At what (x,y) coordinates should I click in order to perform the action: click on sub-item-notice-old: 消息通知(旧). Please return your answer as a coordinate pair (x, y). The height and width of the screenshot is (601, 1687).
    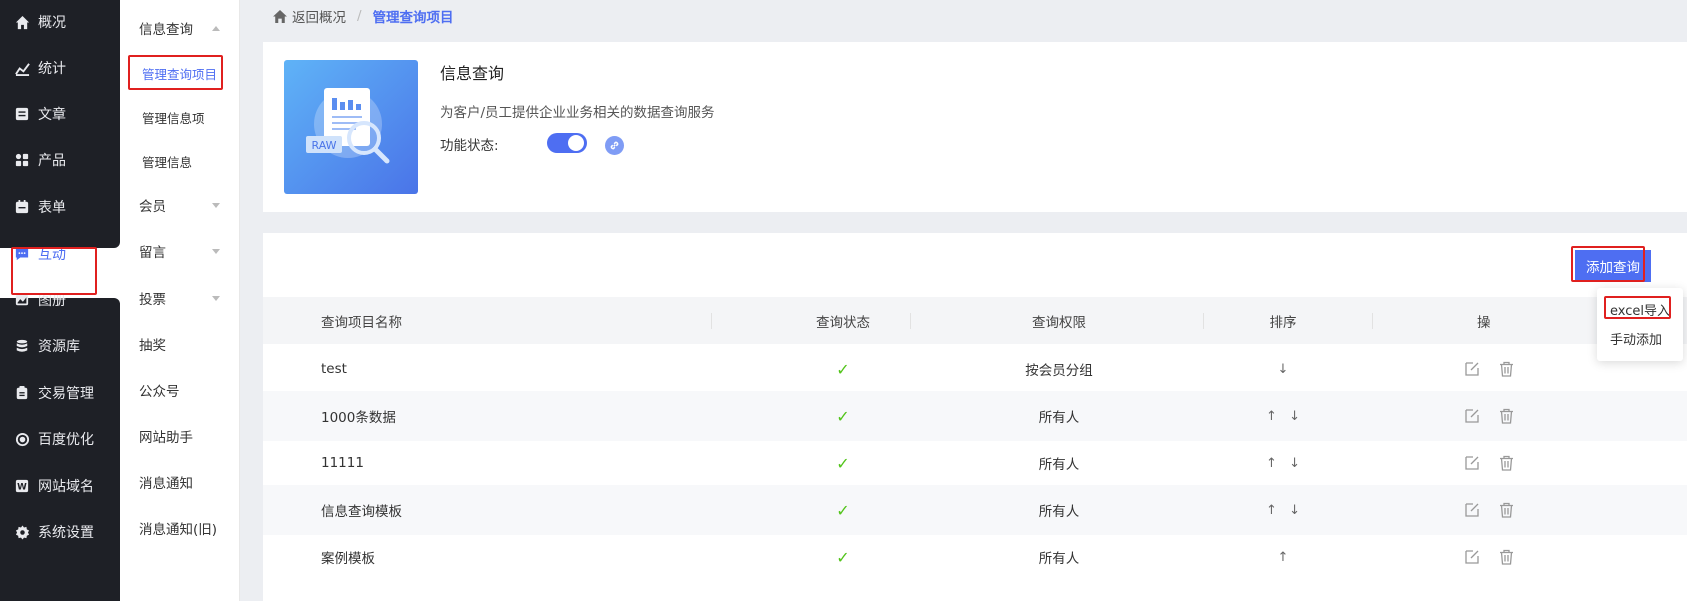
    Looking at the image, I should click on (180, 528).